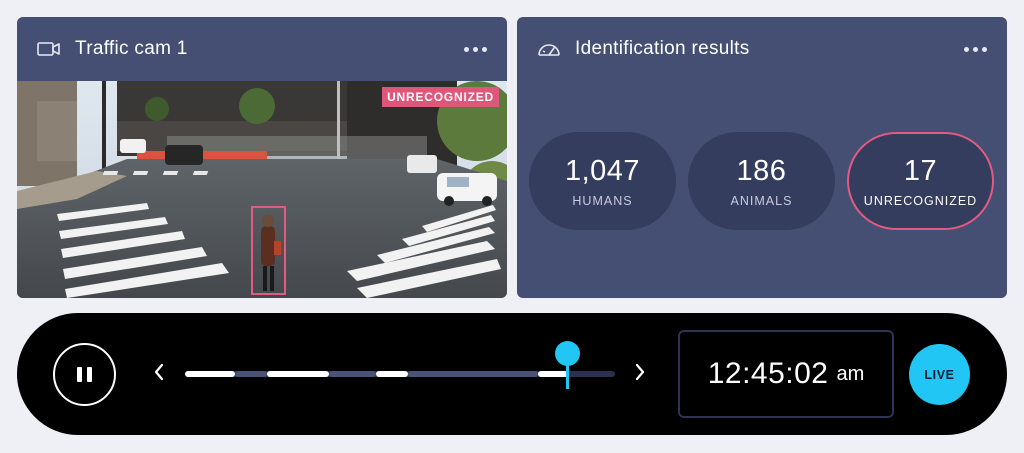  I want to click on time-value: 12:45:02, so click(768, 373).